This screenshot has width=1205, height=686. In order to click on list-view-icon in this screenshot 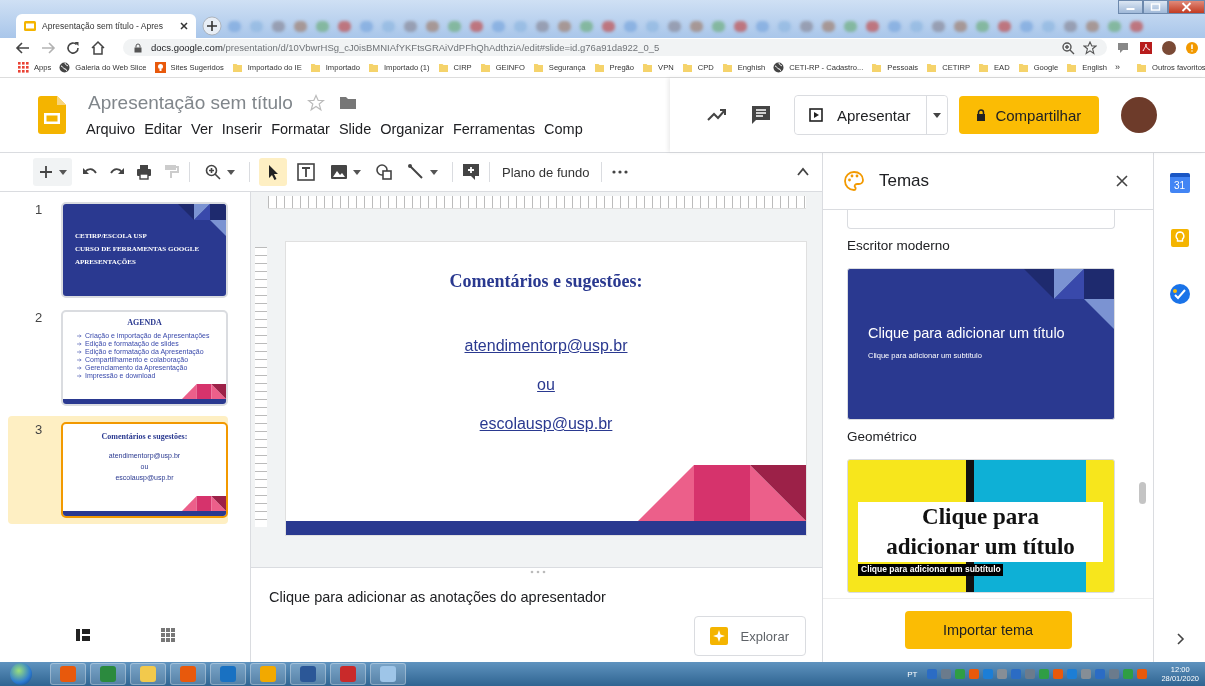, I will do `click(82, 635)`.